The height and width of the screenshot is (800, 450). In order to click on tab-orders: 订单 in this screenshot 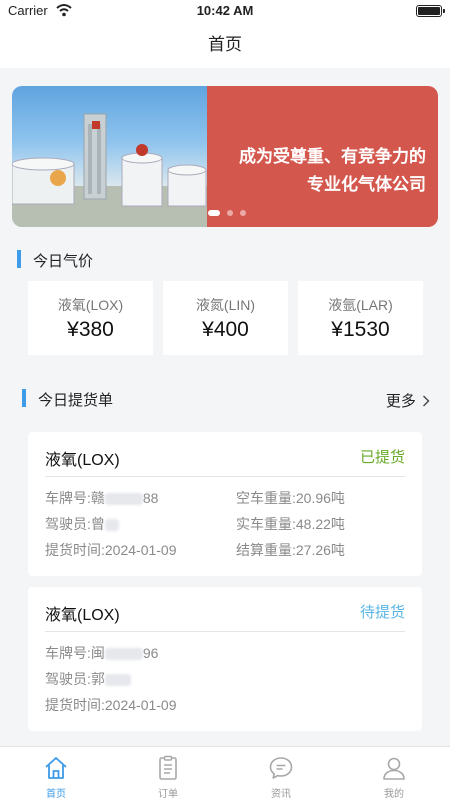, I will do `click(168, 773)`.